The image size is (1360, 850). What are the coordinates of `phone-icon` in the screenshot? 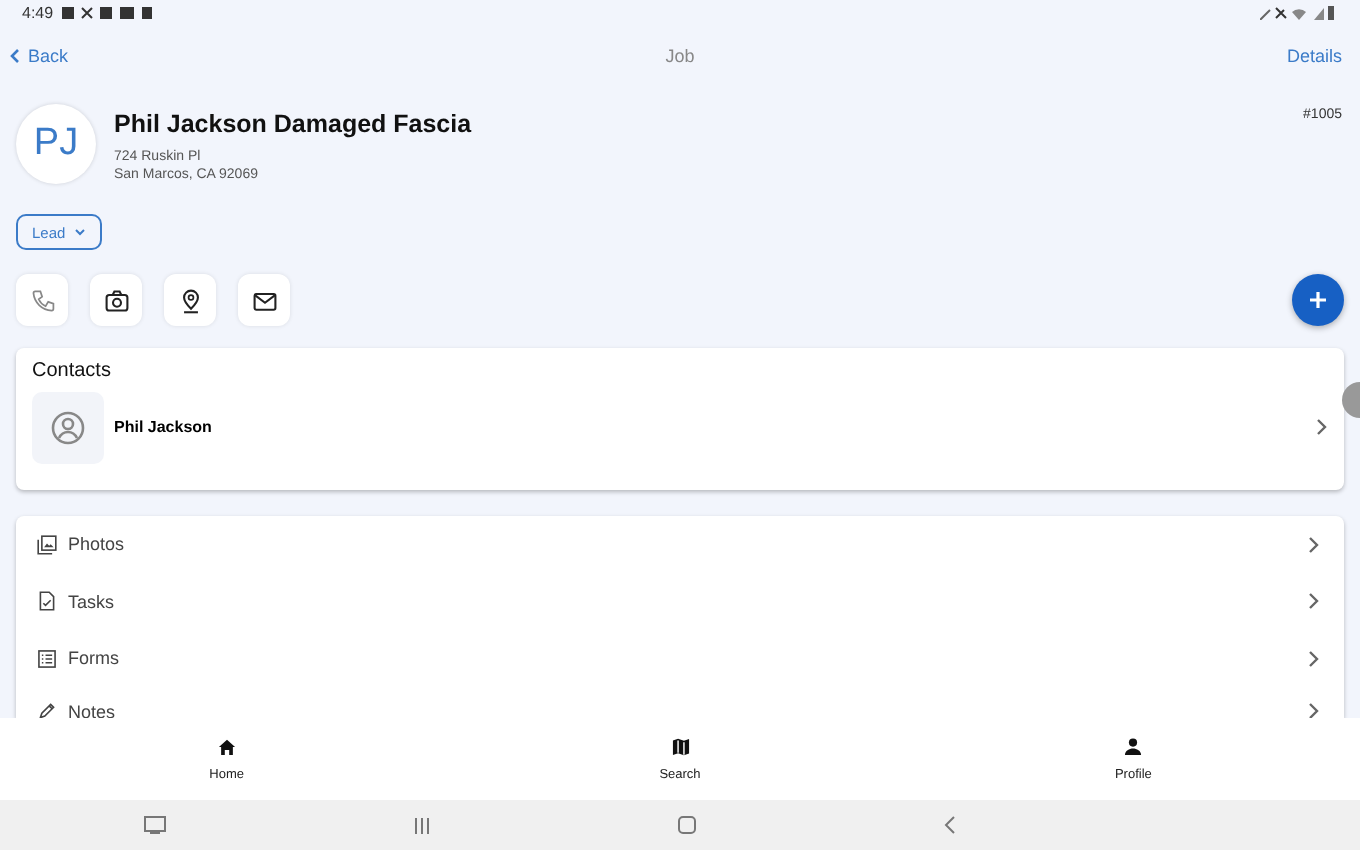 It's located at (42, 300).